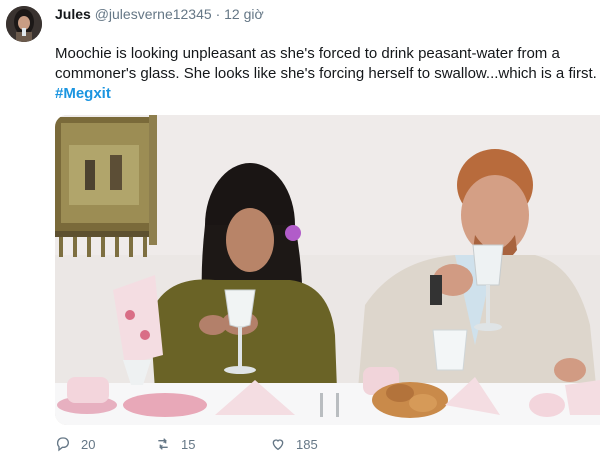  Describe the element at coordinates (188, 444) in the screenshot. I see `retweet-count: 15` at that location.